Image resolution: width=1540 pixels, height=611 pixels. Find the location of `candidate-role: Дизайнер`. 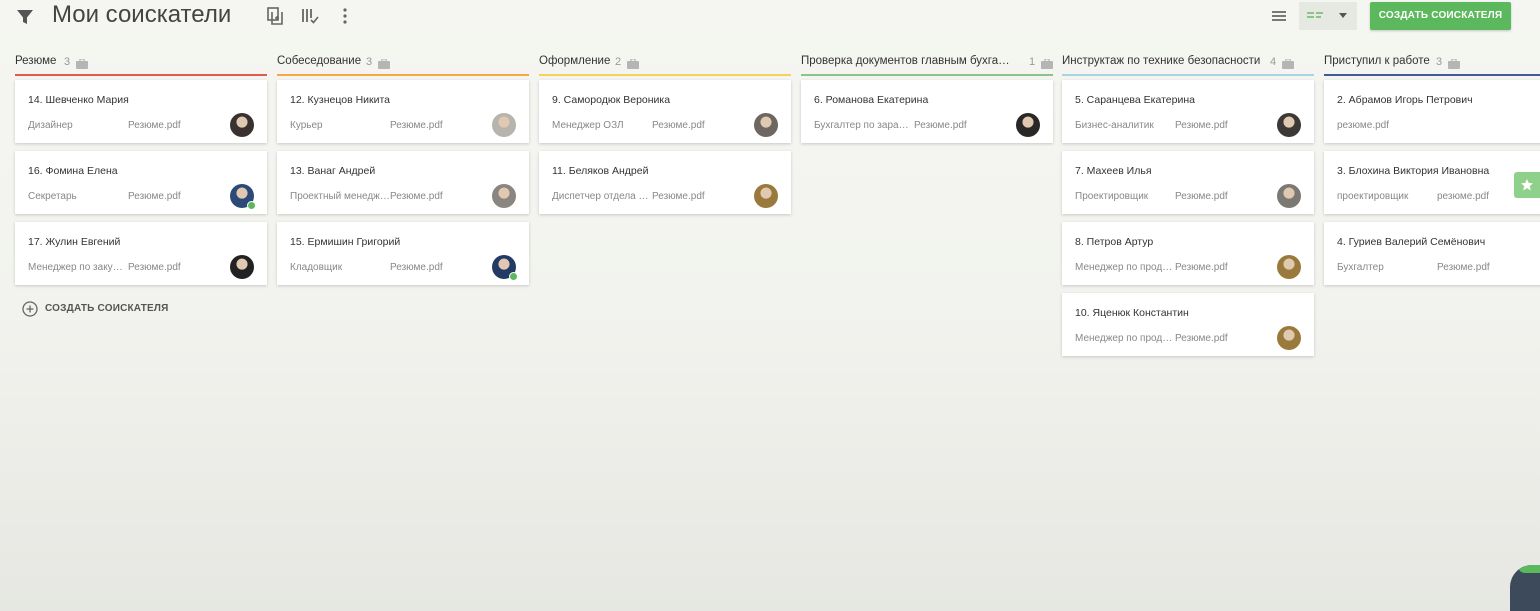

candidate-role: Дизайнер is located at coordinates (50, 125).